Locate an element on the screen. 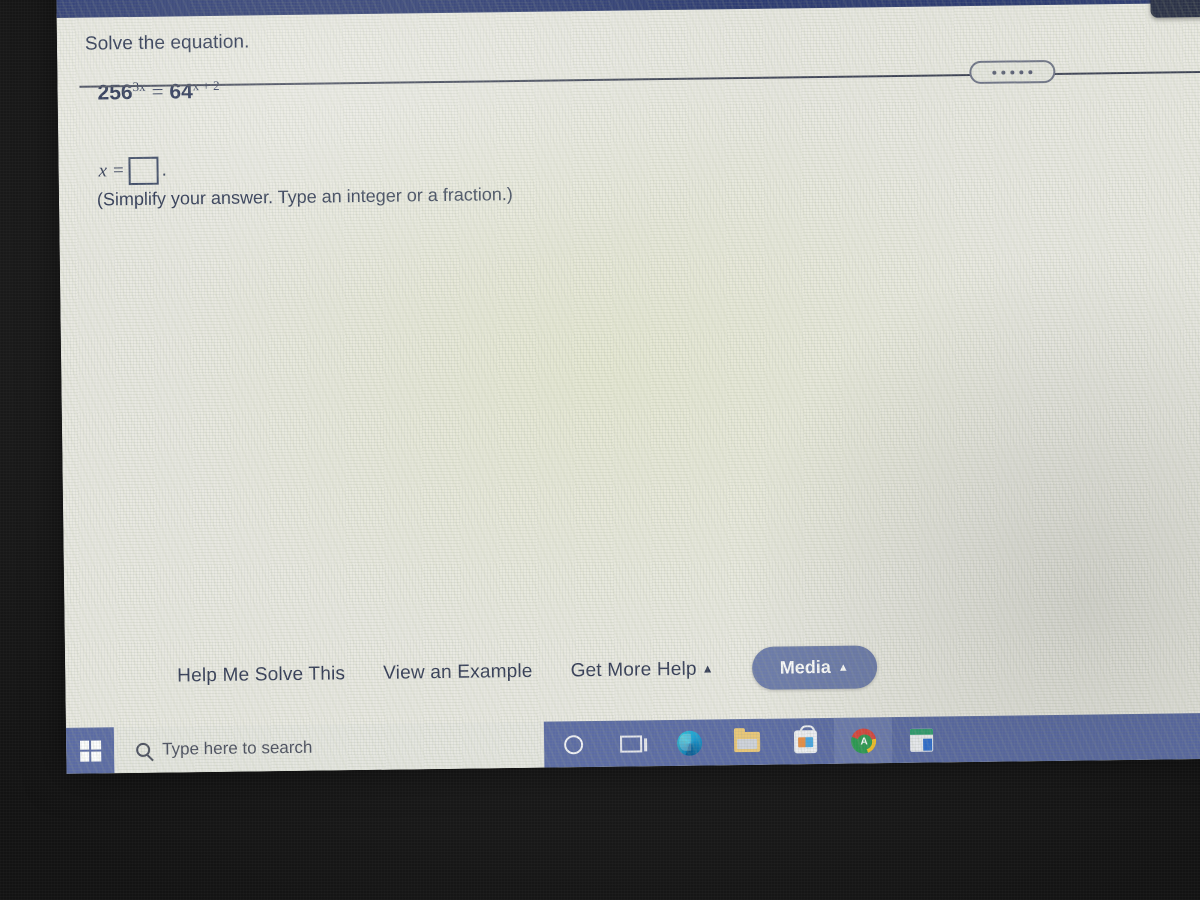  spreadsheet-icon is located at coordinates (921, 740).